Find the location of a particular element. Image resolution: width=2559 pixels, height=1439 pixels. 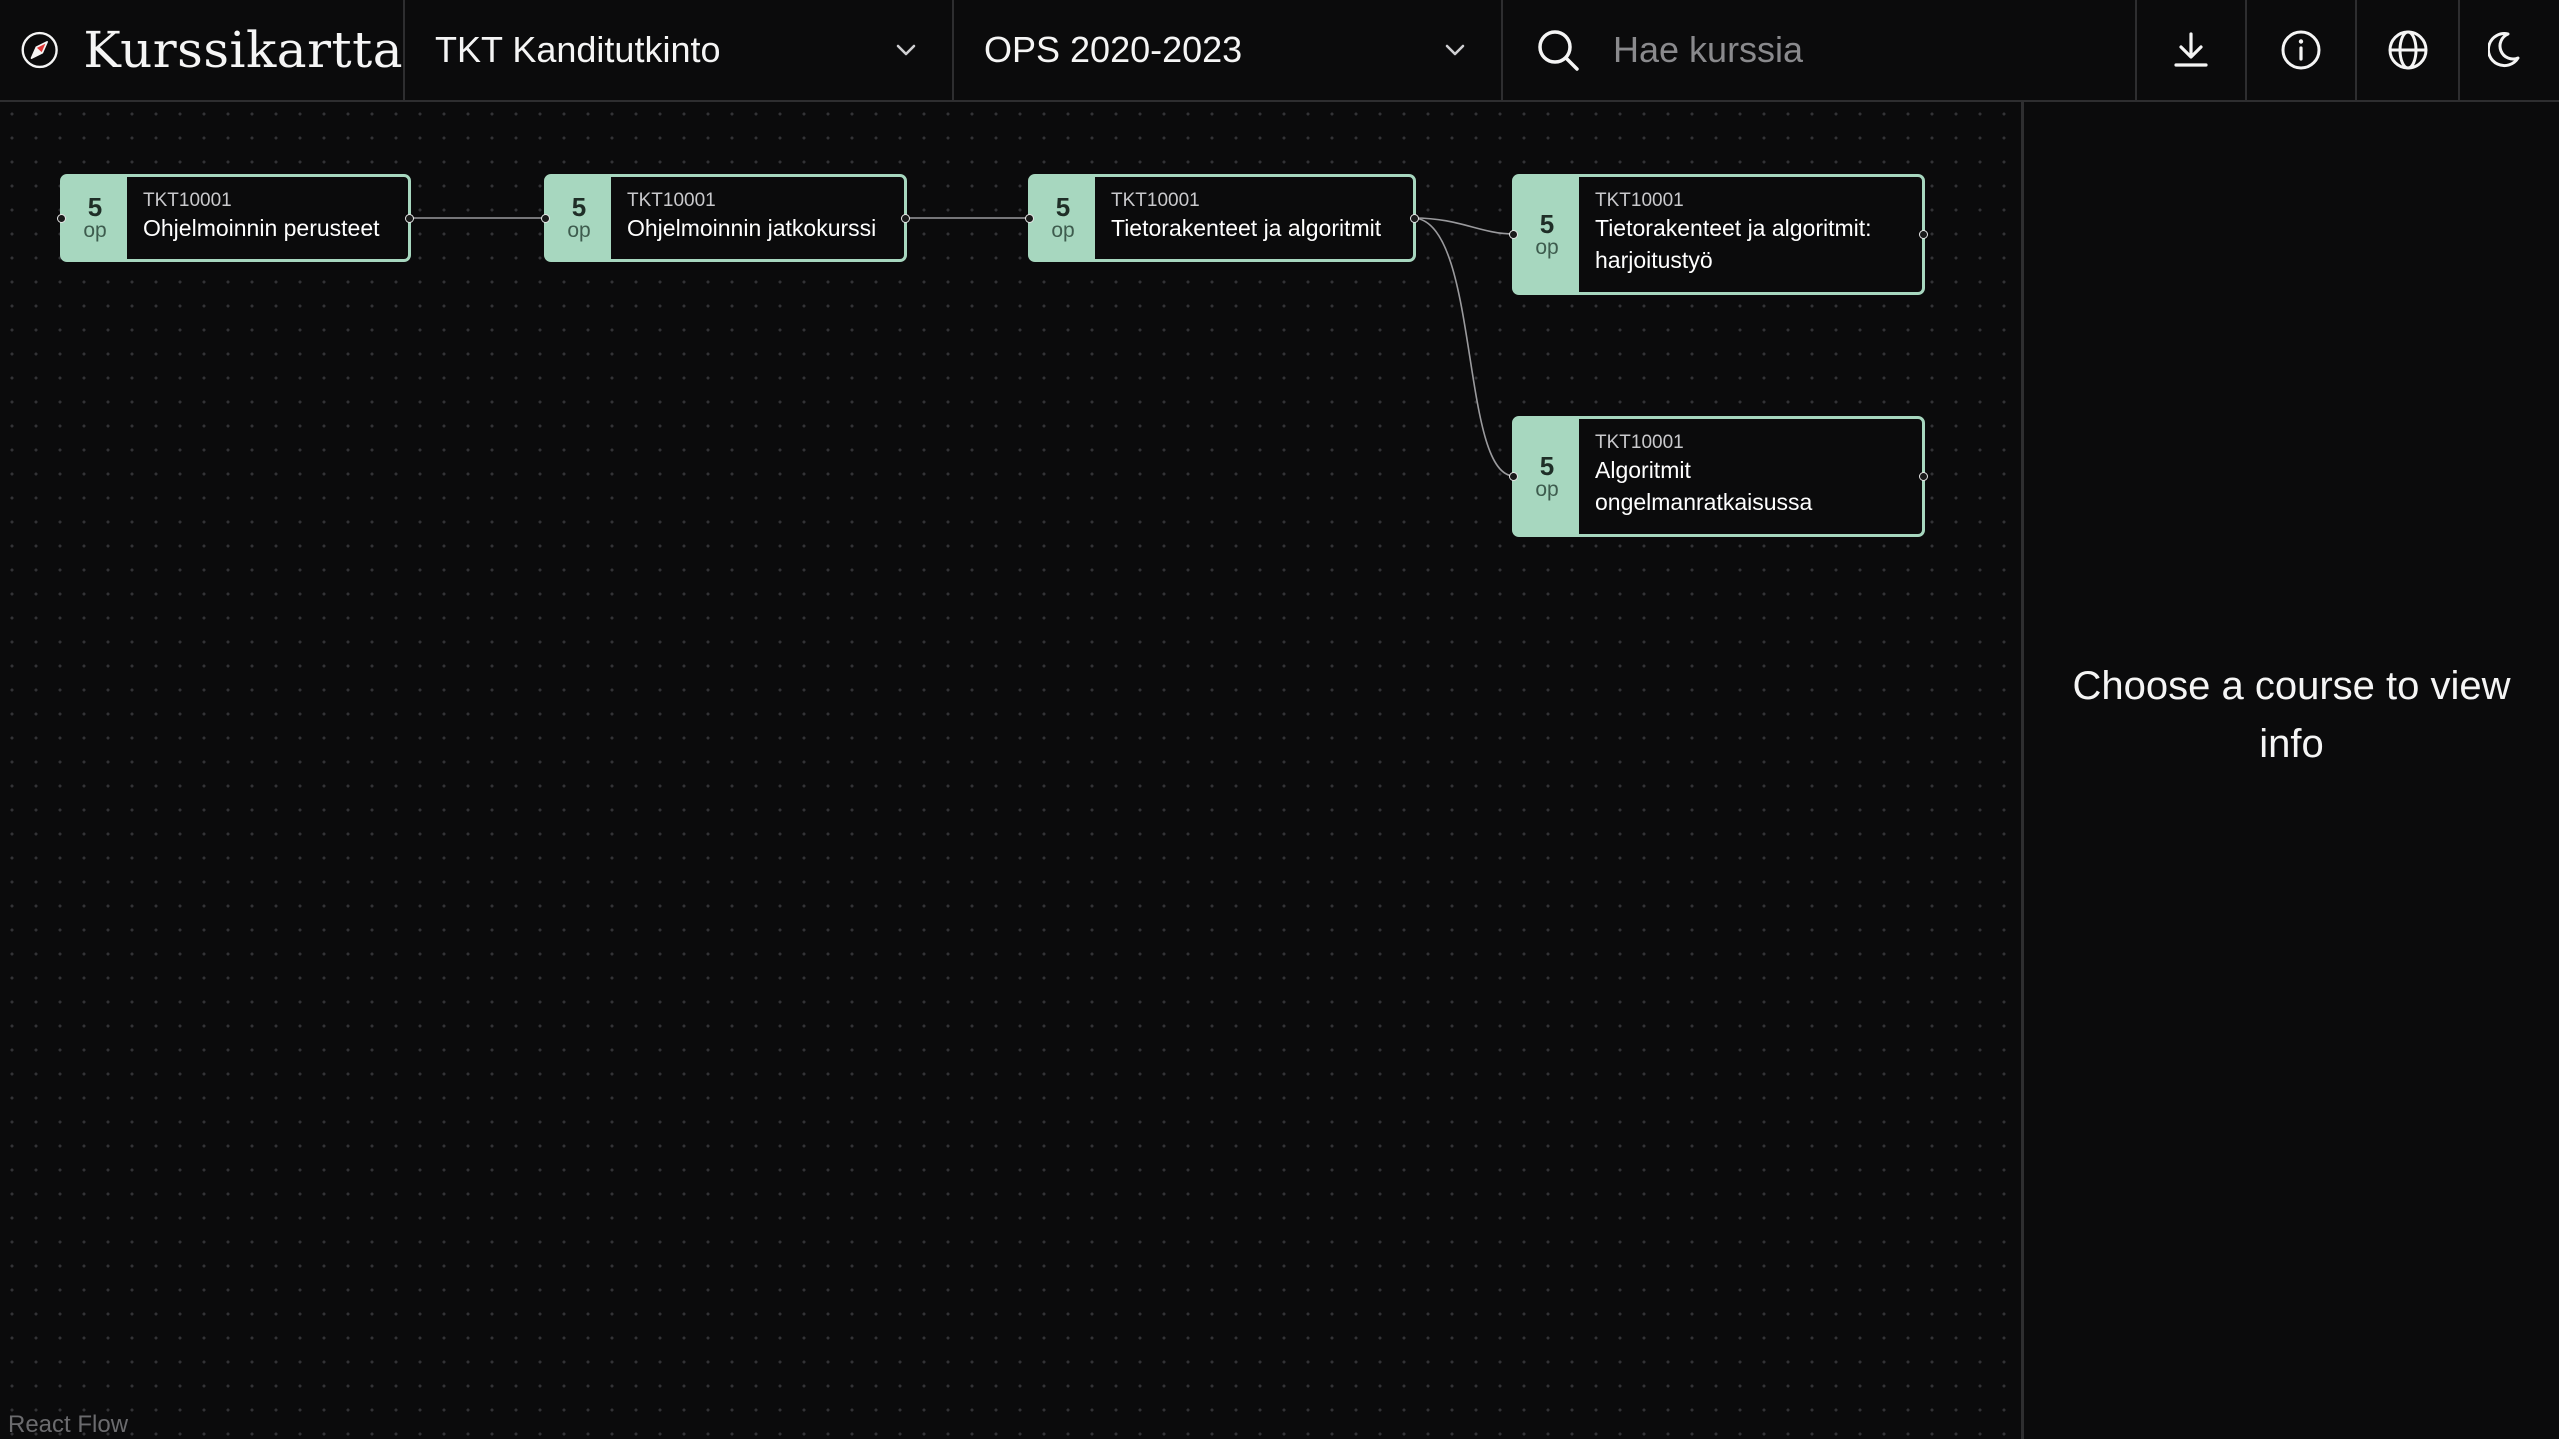

curriculum-select-value: OPS 2020-2023 is located at coordinates (1113, 49).